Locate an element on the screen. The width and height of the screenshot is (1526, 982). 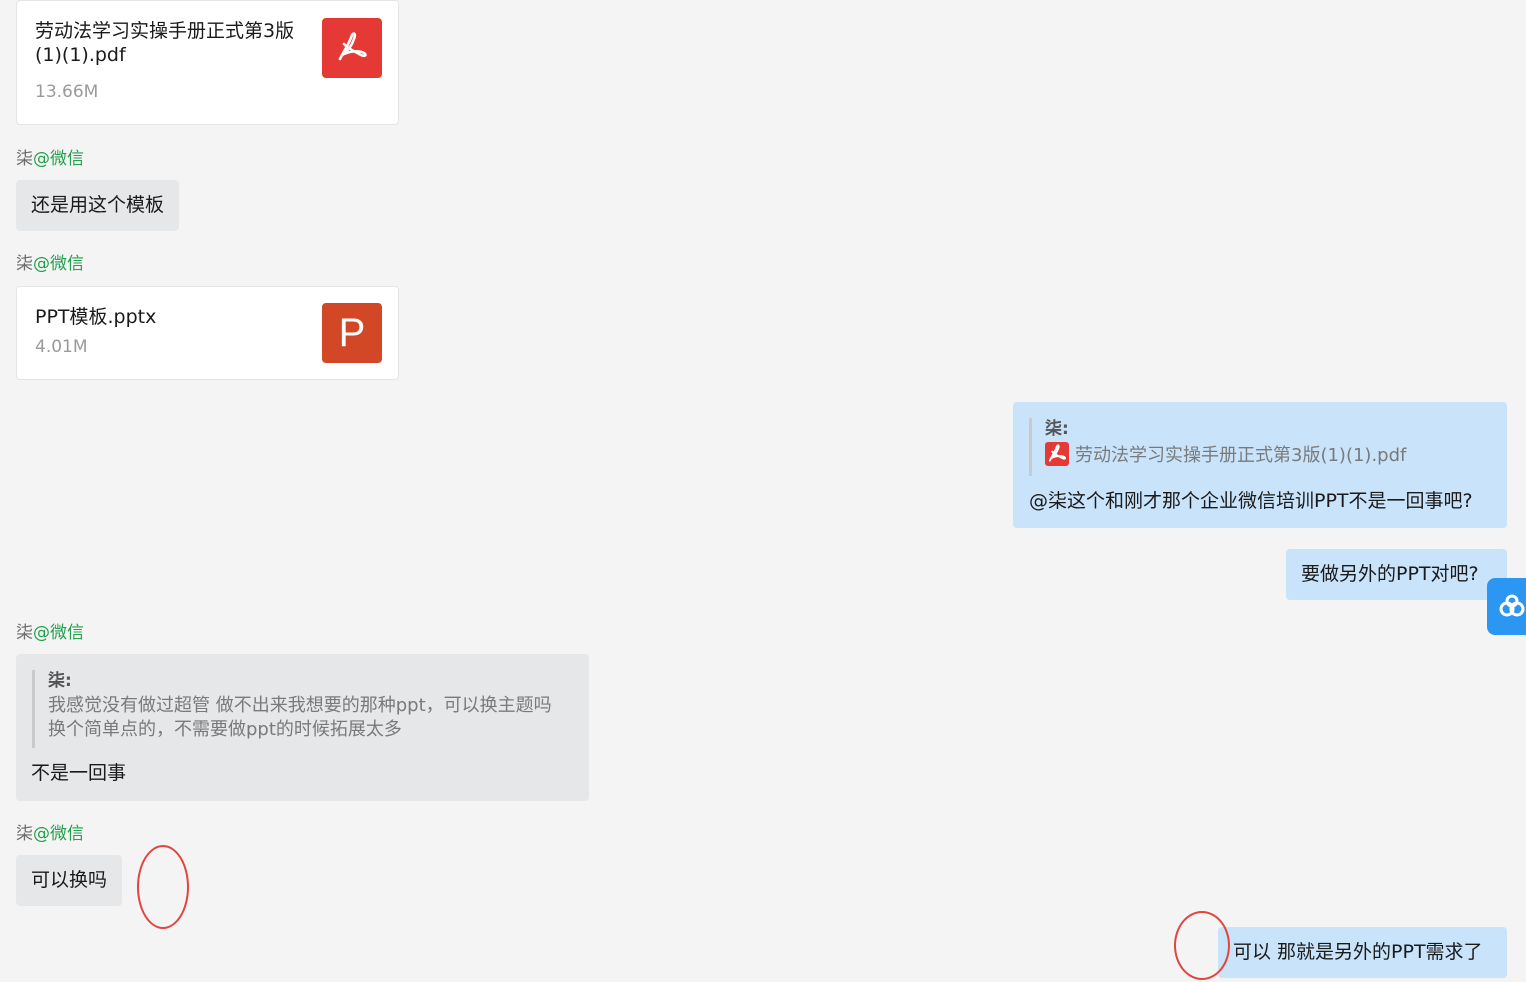
quoted-message: 柒: 劳动法学习实操手册正式第3版(1)(1).pdf is located at coordinates (1217, 447).